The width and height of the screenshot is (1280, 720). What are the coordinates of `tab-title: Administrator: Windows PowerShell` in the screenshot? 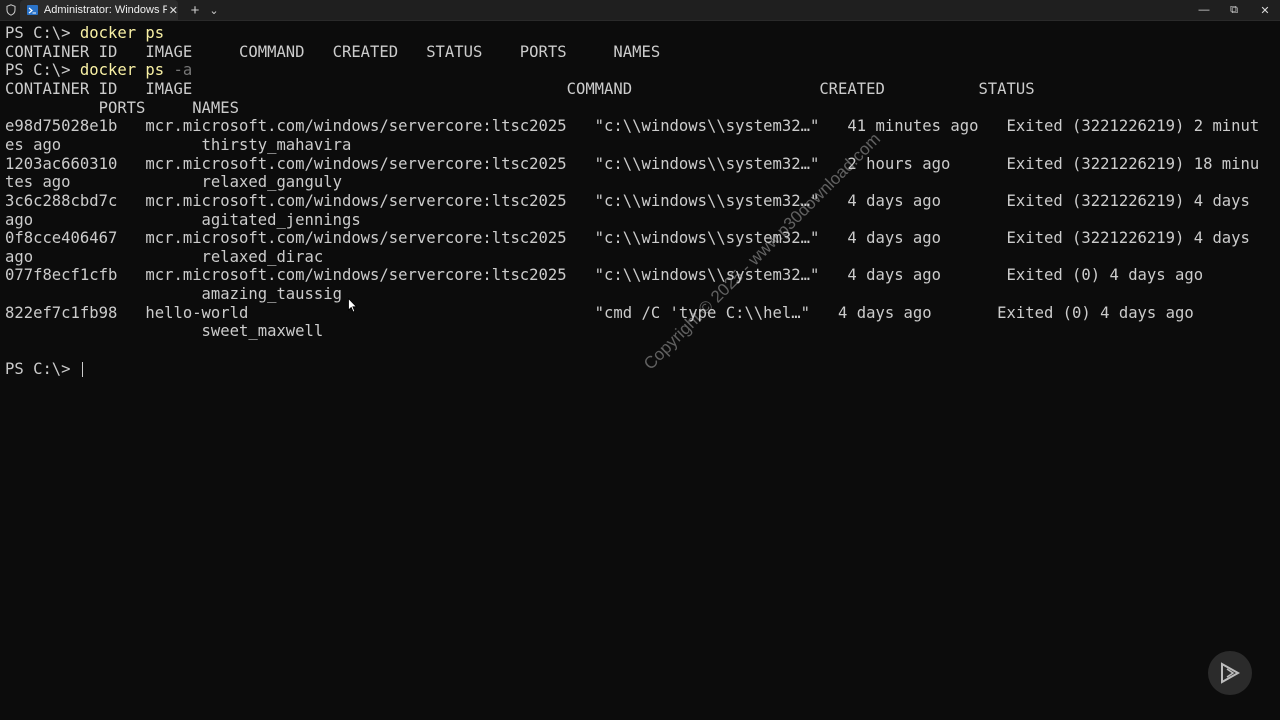 It's located at (105, 10).